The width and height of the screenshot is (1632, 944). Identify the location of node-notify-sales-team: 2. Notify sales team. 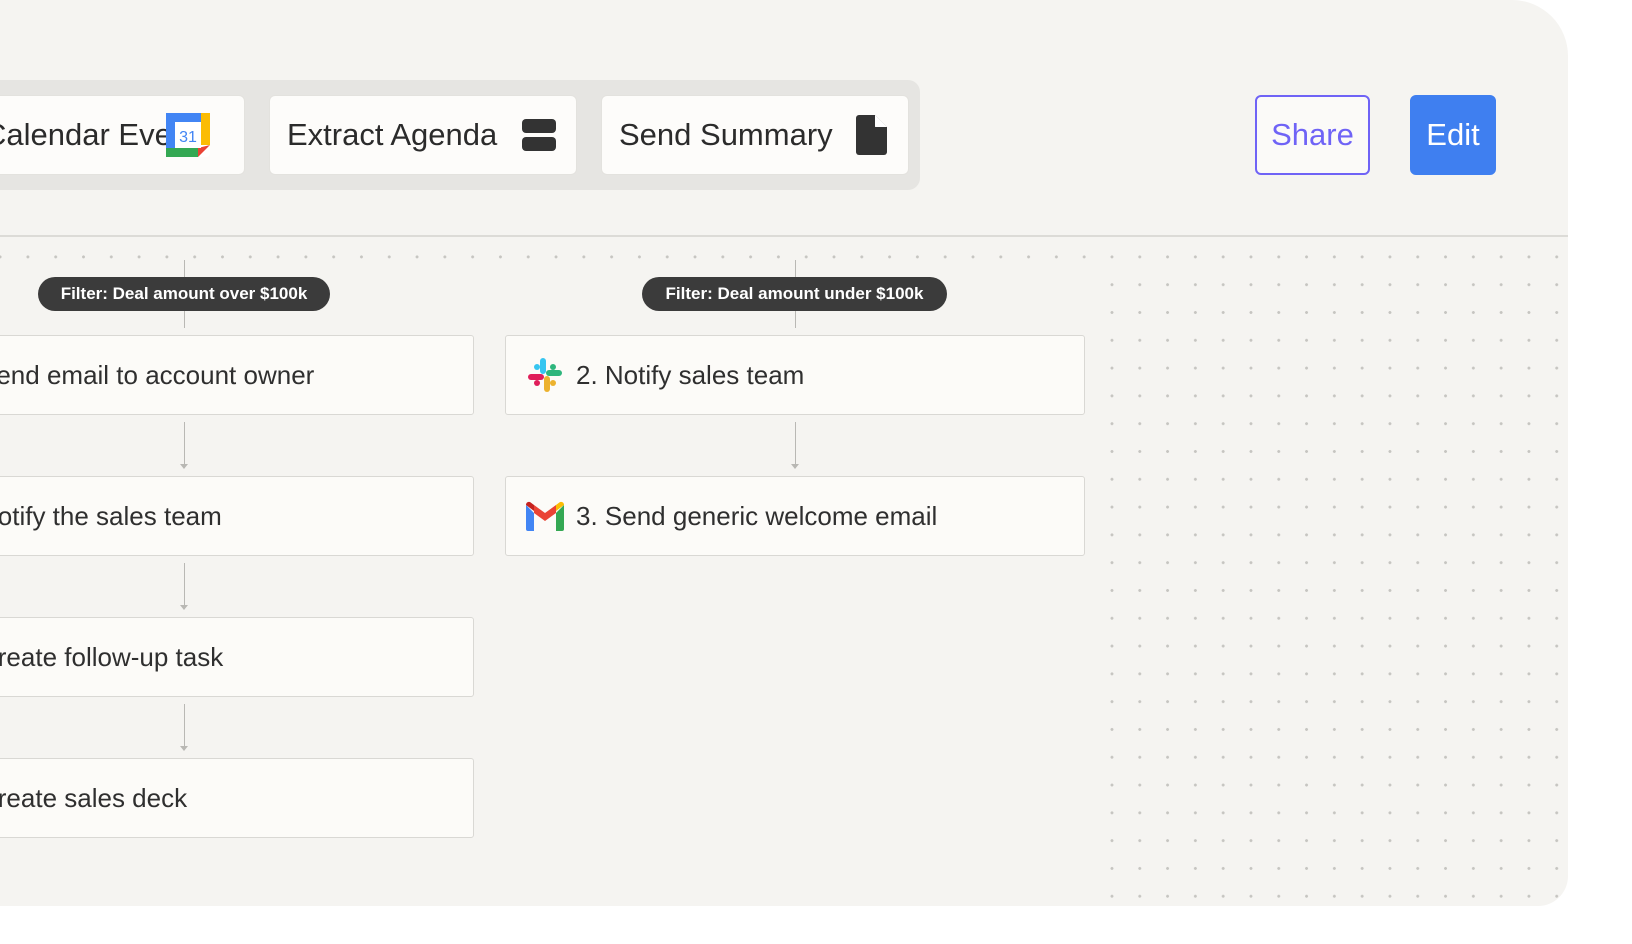
(795, 375).